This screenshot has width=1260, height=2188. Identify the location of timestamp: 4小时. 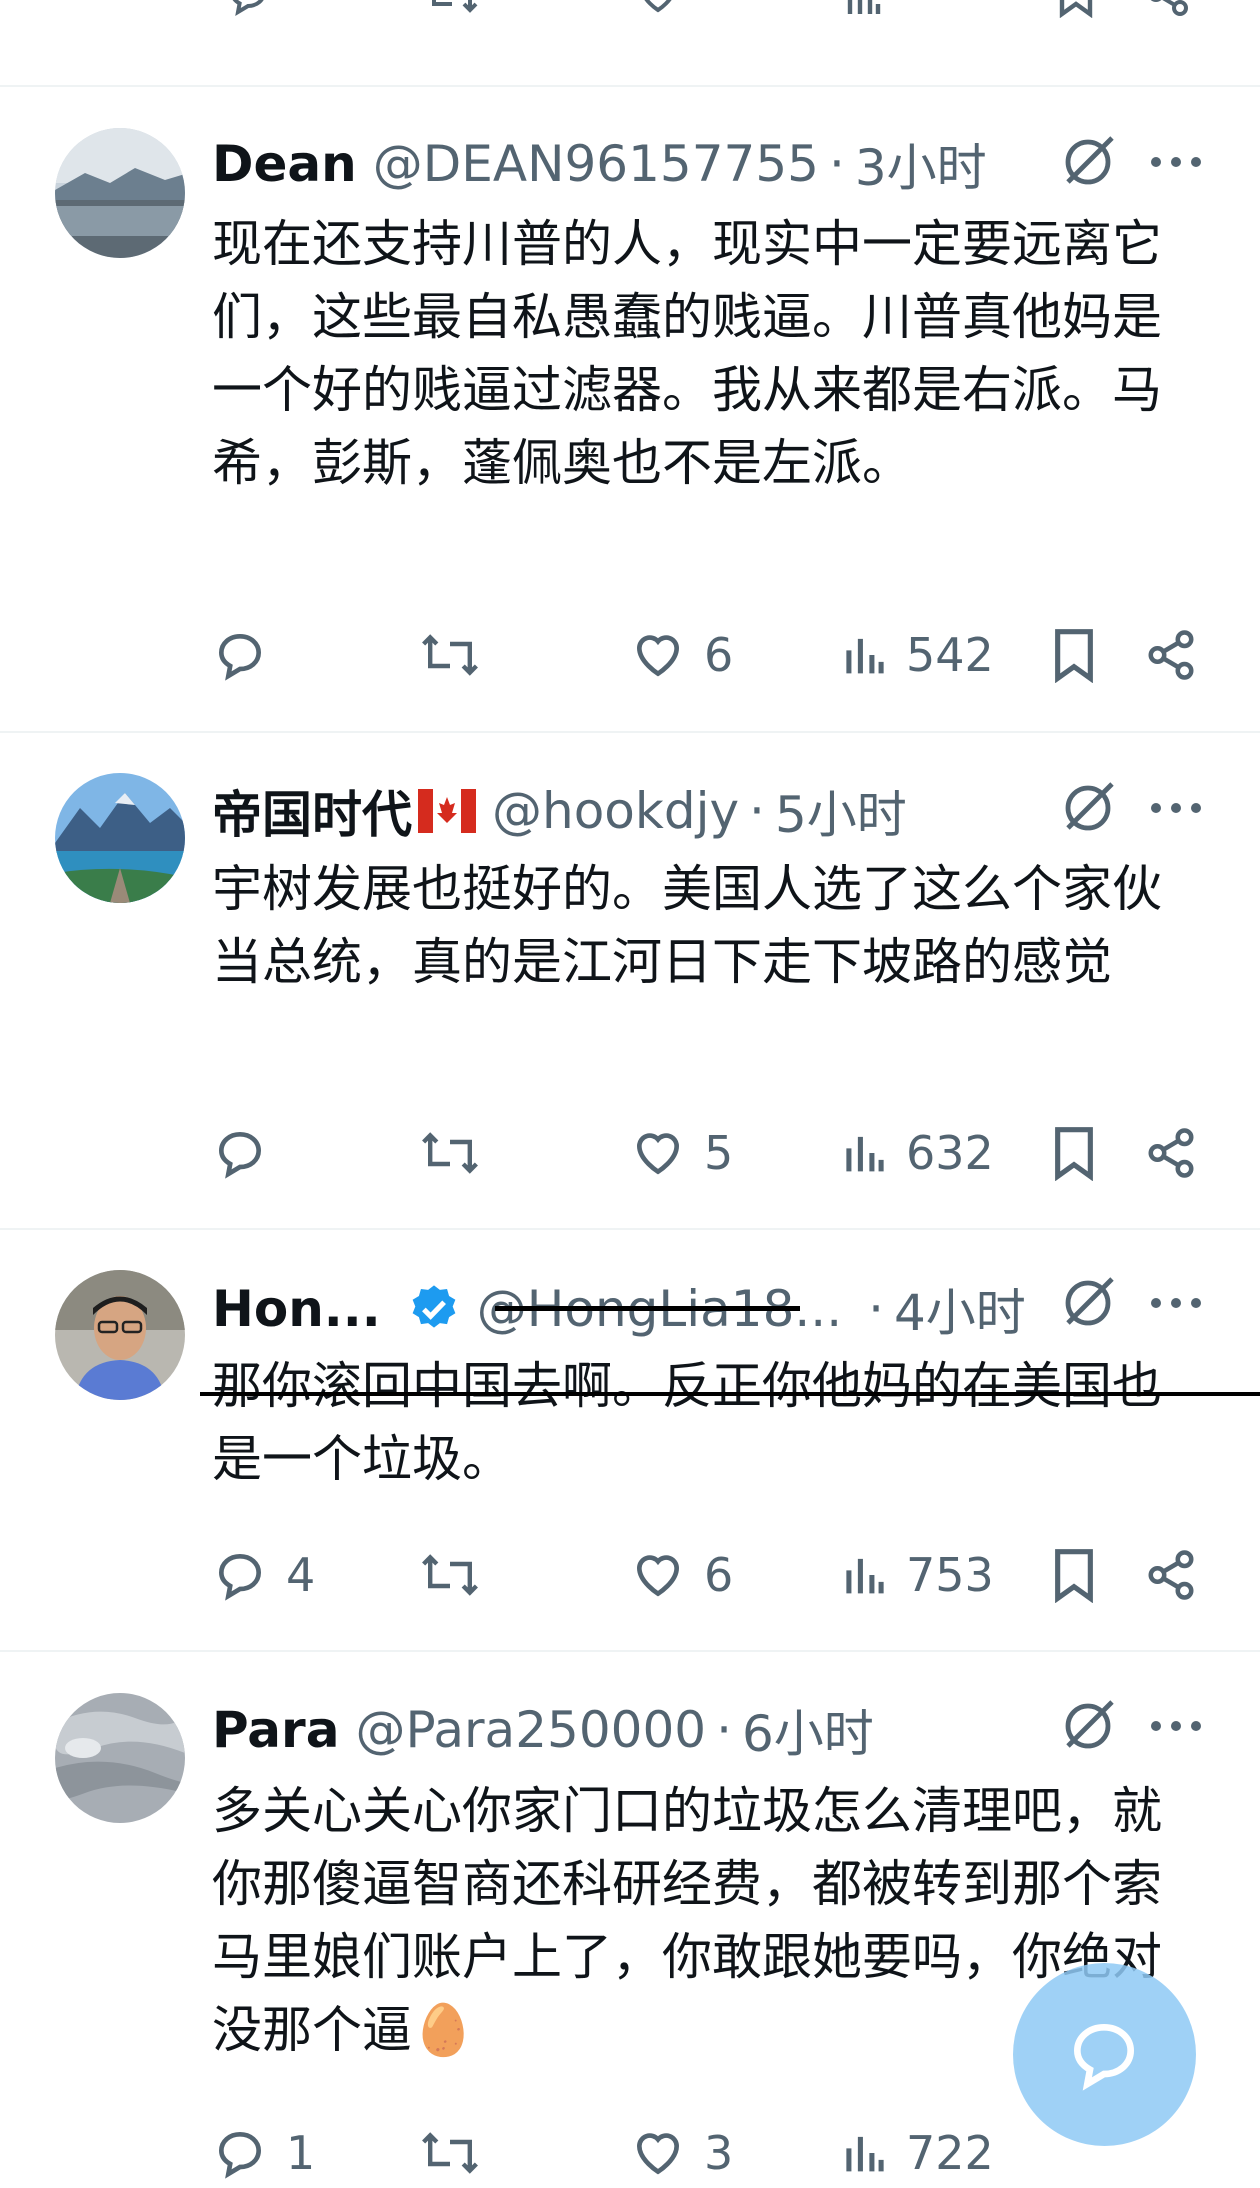
(960, 1309).